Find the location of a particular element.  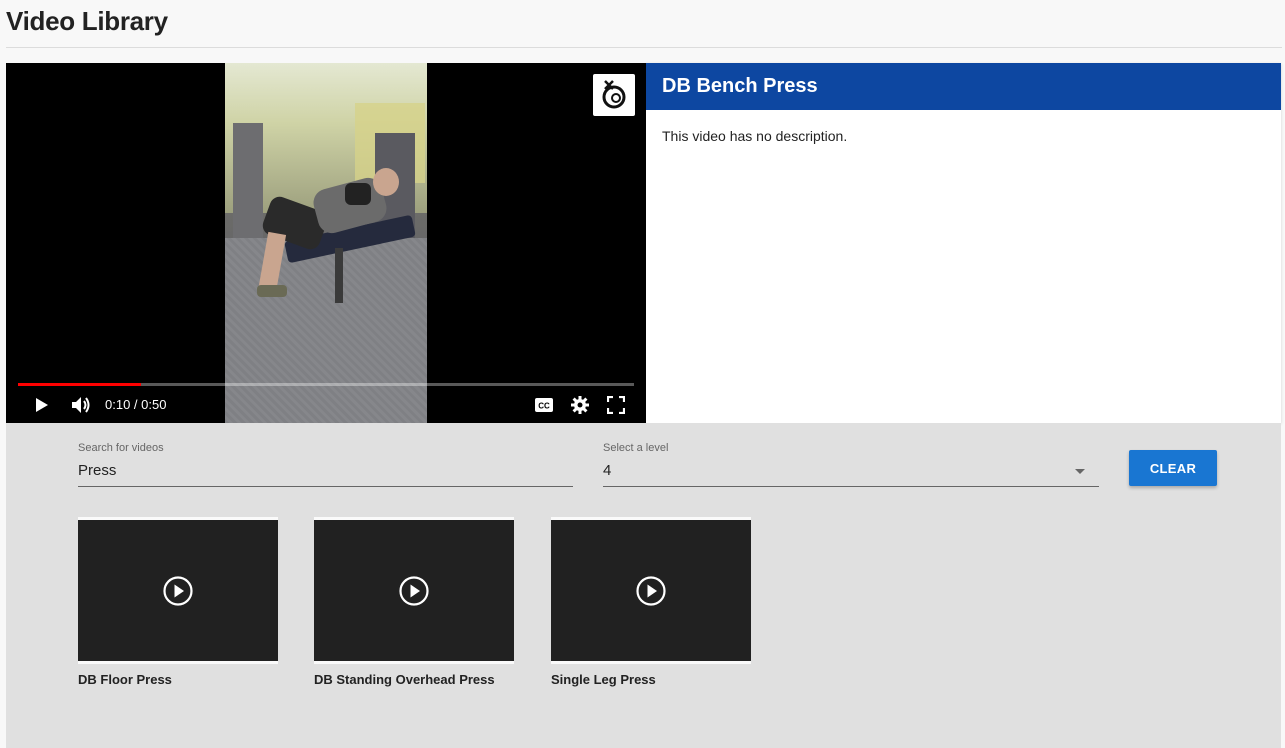

video-card-title: DB Floor Press is located at coordinates (178, 679).